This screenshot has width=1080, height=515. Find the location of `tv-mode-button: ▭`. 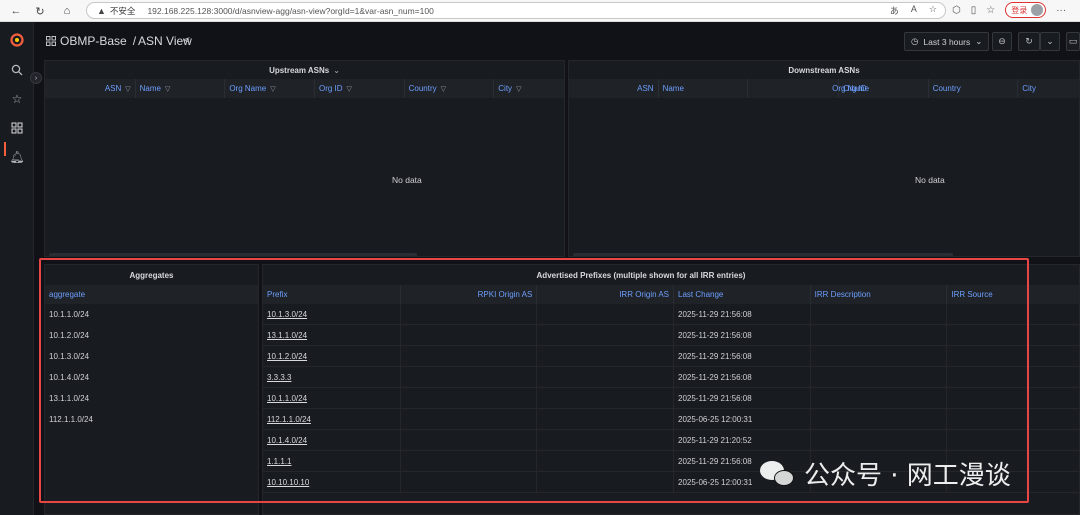

tv-mode-button: ▭ is located at coordinates (1073, 41).